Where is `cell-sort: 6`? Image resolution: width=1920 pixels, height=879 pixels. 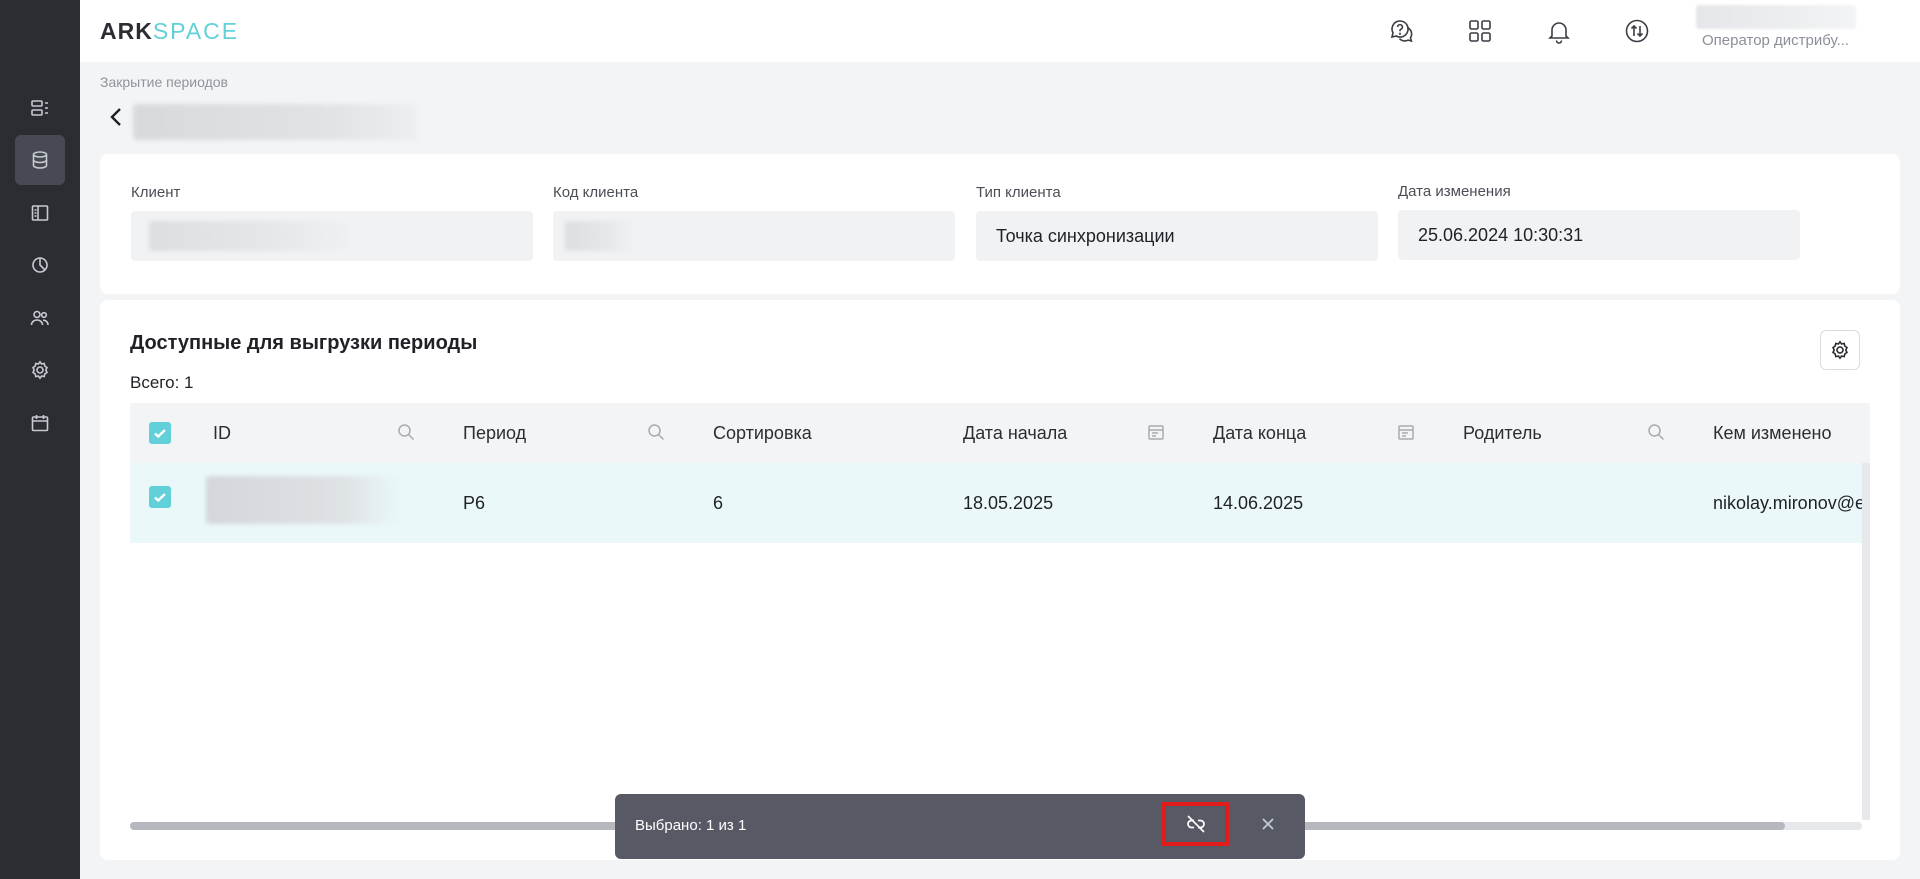 cell-sort: 6 is located at coordinates (718, 502).